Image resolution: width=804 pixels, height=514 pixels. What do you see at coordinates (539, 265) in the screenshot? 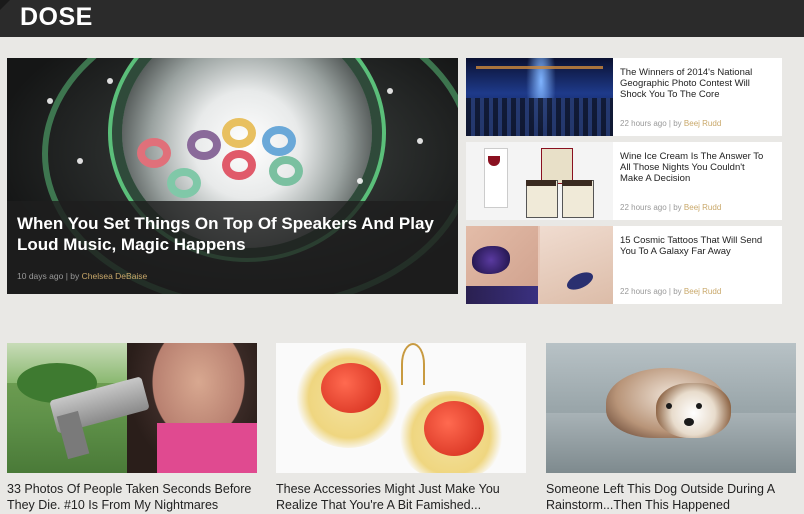
I see `side-thumb-tattoos` at bounding box center [539, 265].